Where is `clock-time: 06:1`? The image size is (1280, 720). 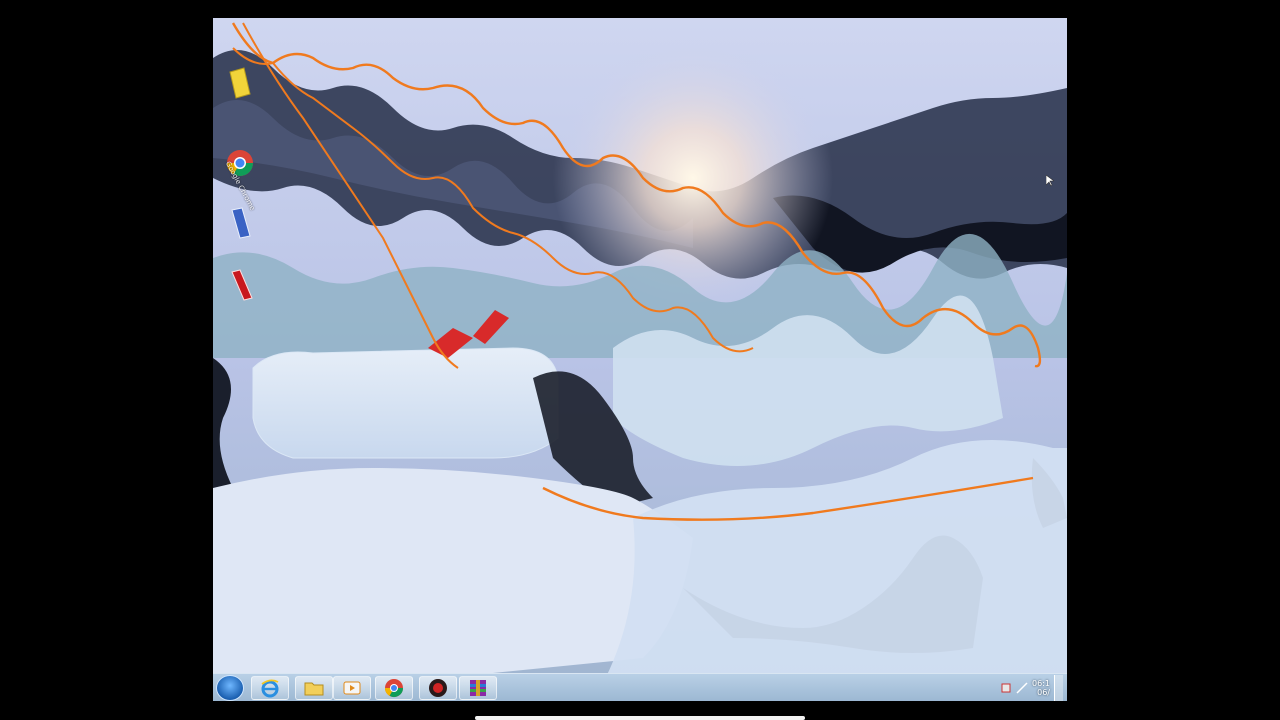
clock-time: 06:1 is located at coordinates (1041, 683).